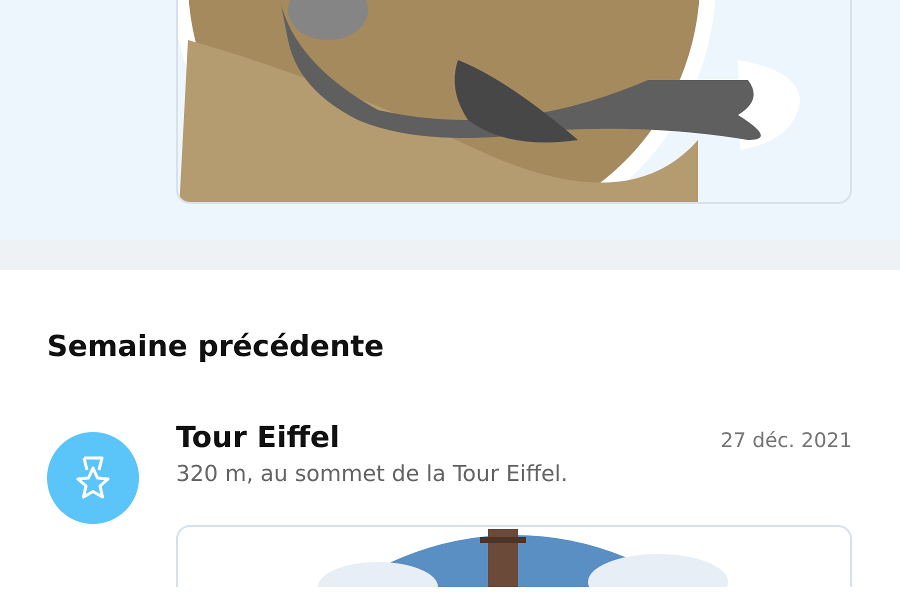  I want to click on achievement-description: 320 m, au sommet de la Tour Eiffel., so click(372, 474).